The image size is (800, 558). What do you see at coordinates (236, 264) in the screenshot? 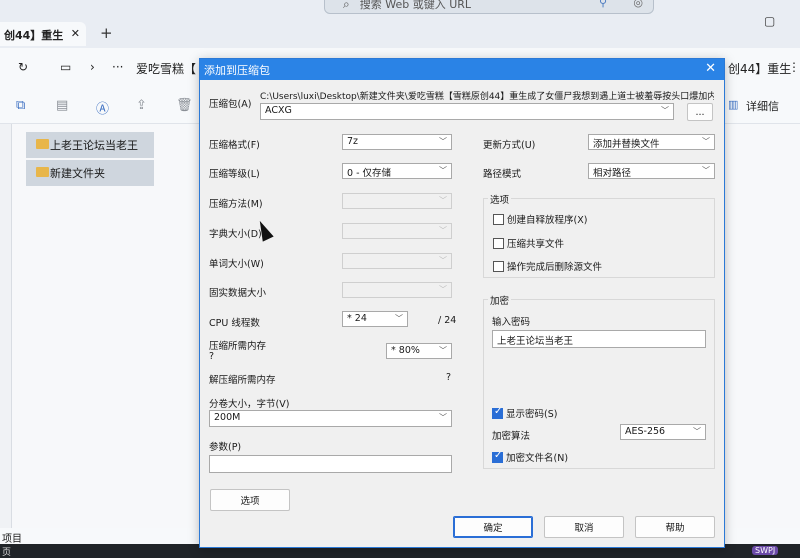
I see `word-label: 单词大小(W)` at bounding box center [236, 264].